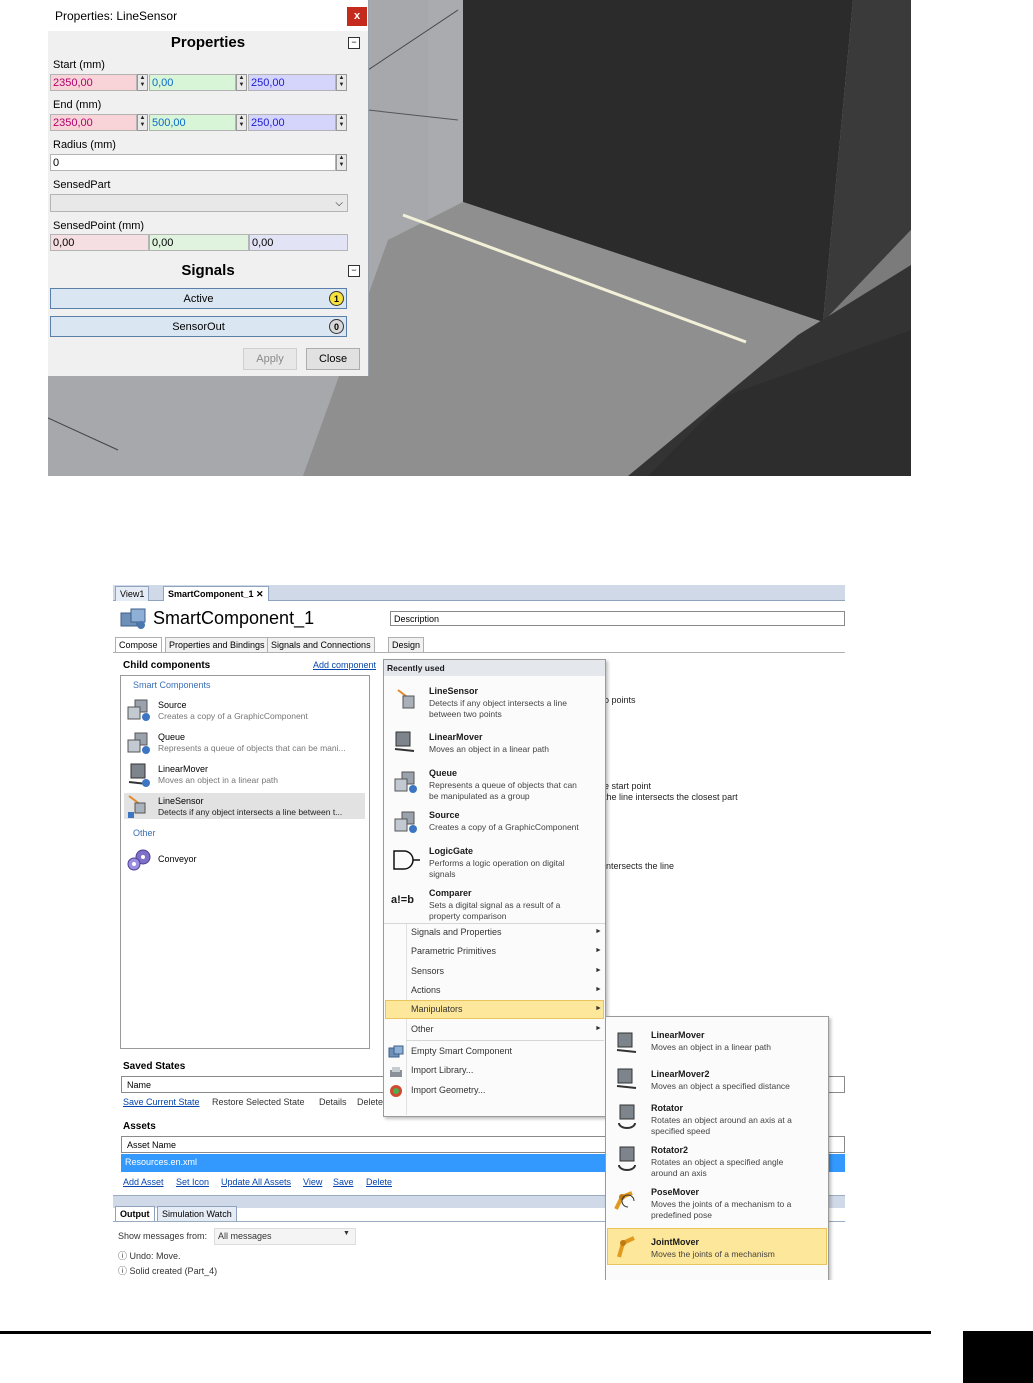  What do you see at coordinates (234, 618) in the screenshot?
I see `page-title: SmartComponent_1` at bounding box center [234, 618].